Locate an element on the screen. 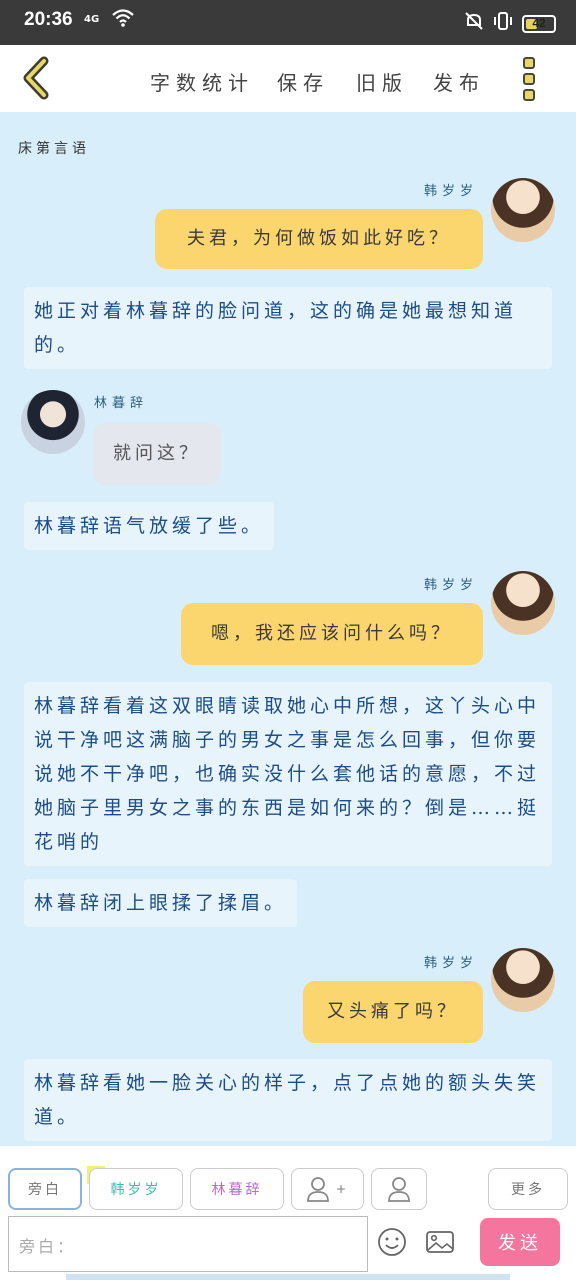 The image size is (576, 1280). gesture-bar is located at coordinates (288, 1277).